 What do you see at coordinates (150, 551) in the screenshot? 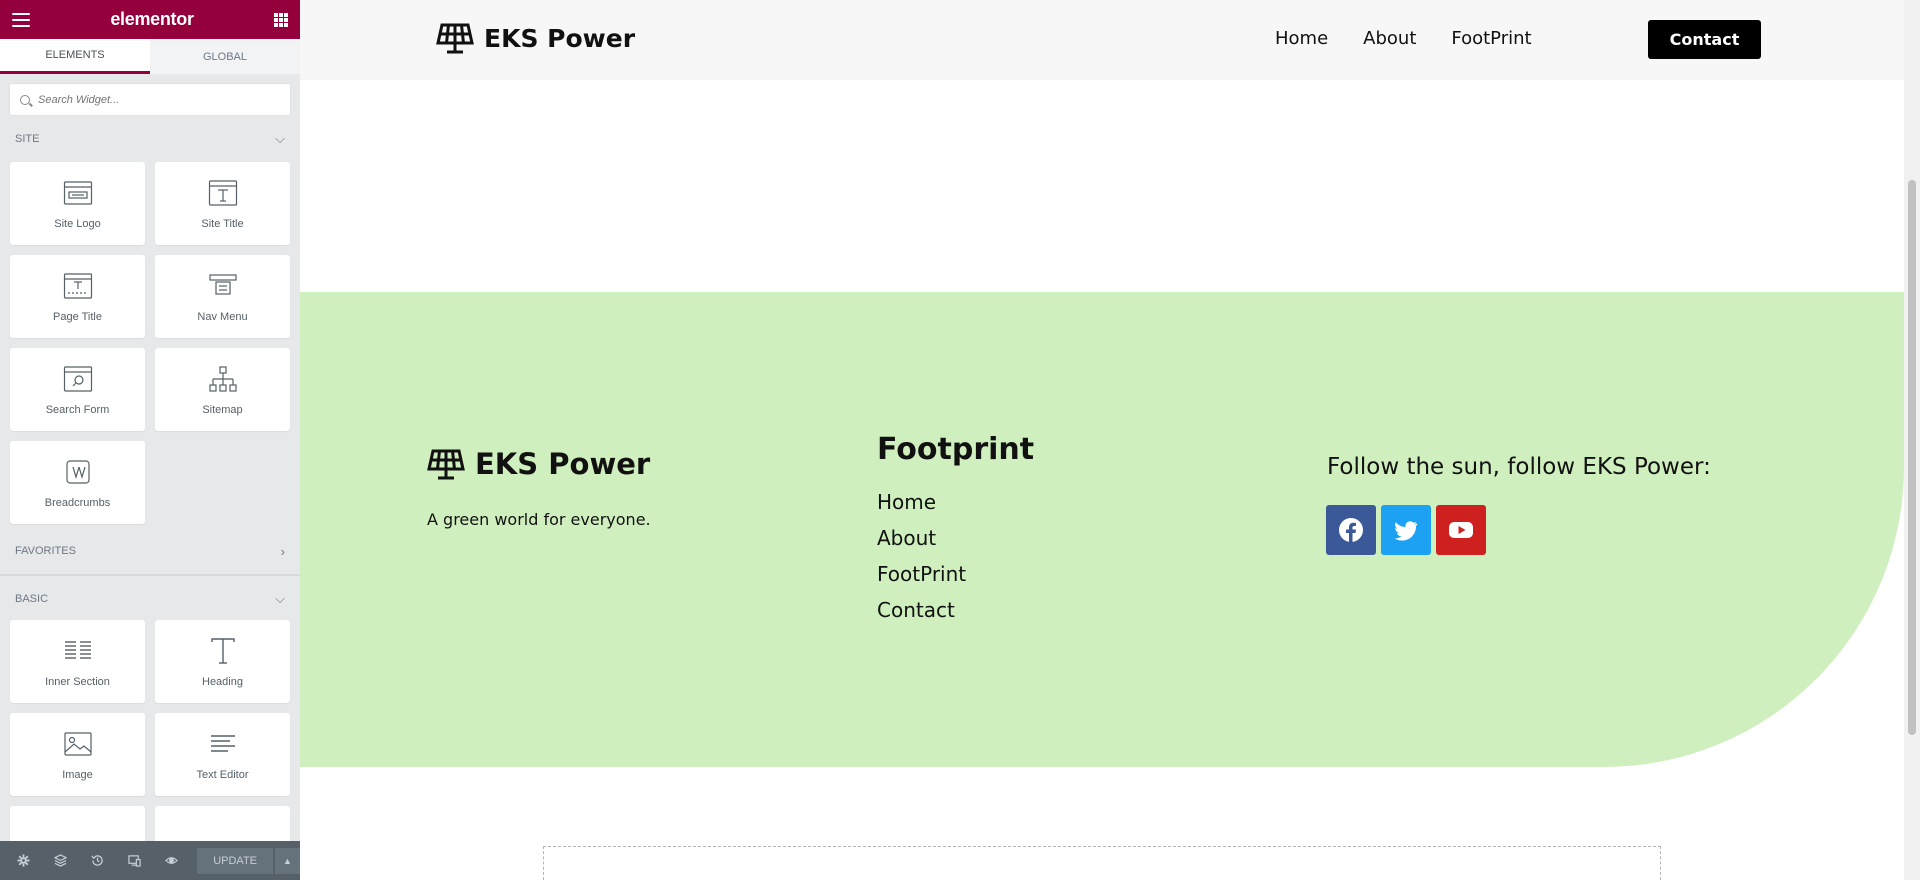
I see `category-favorites-header: FAVORITES ›` at bounding box center [150, 551].